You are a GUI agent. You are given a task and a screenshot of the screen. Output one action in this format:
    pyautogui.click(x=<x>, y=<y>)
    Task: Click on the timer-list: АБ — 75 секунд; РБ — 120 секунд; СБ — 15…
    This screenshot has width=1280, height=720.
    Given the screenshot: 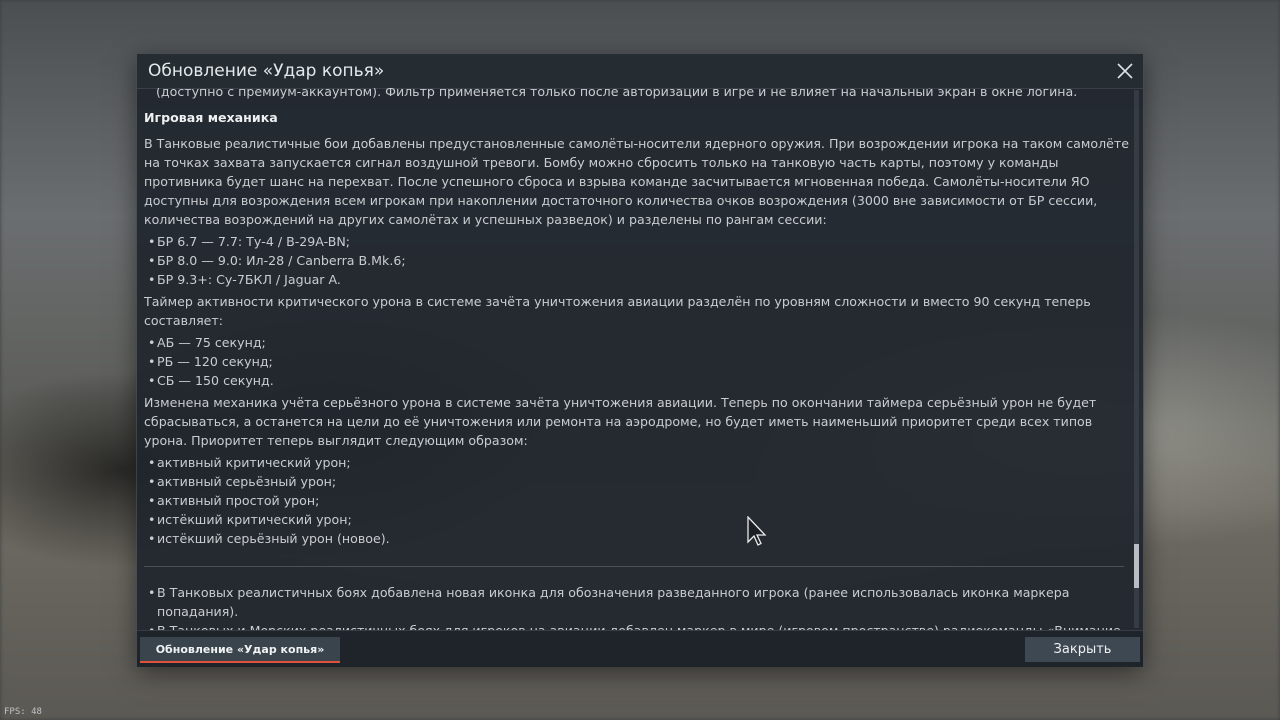 What is the action you would take?
    pyautogui.click(x=637, y=361)
    